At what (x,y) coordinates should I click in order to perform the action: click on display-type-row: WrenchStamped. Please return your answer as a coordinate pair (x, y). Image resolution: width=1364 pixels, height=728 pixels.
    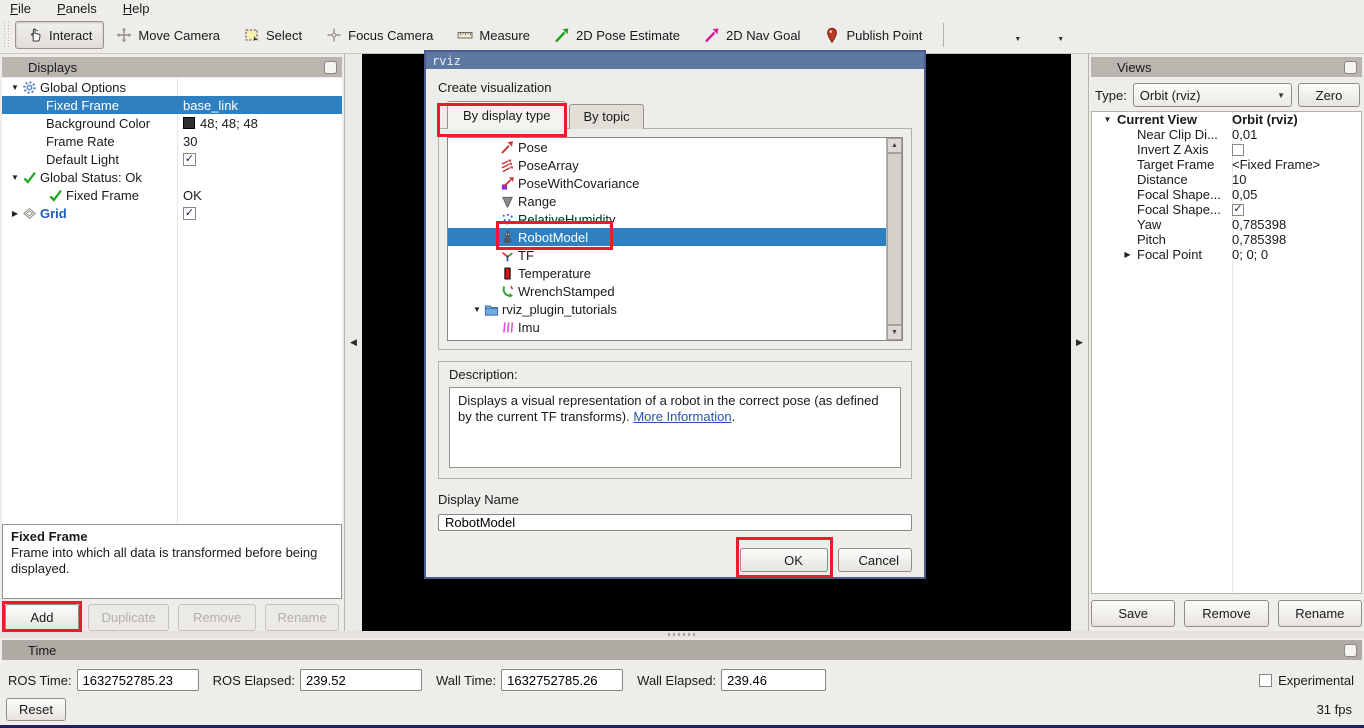
    Looking at the image, I should click on (667, 291).